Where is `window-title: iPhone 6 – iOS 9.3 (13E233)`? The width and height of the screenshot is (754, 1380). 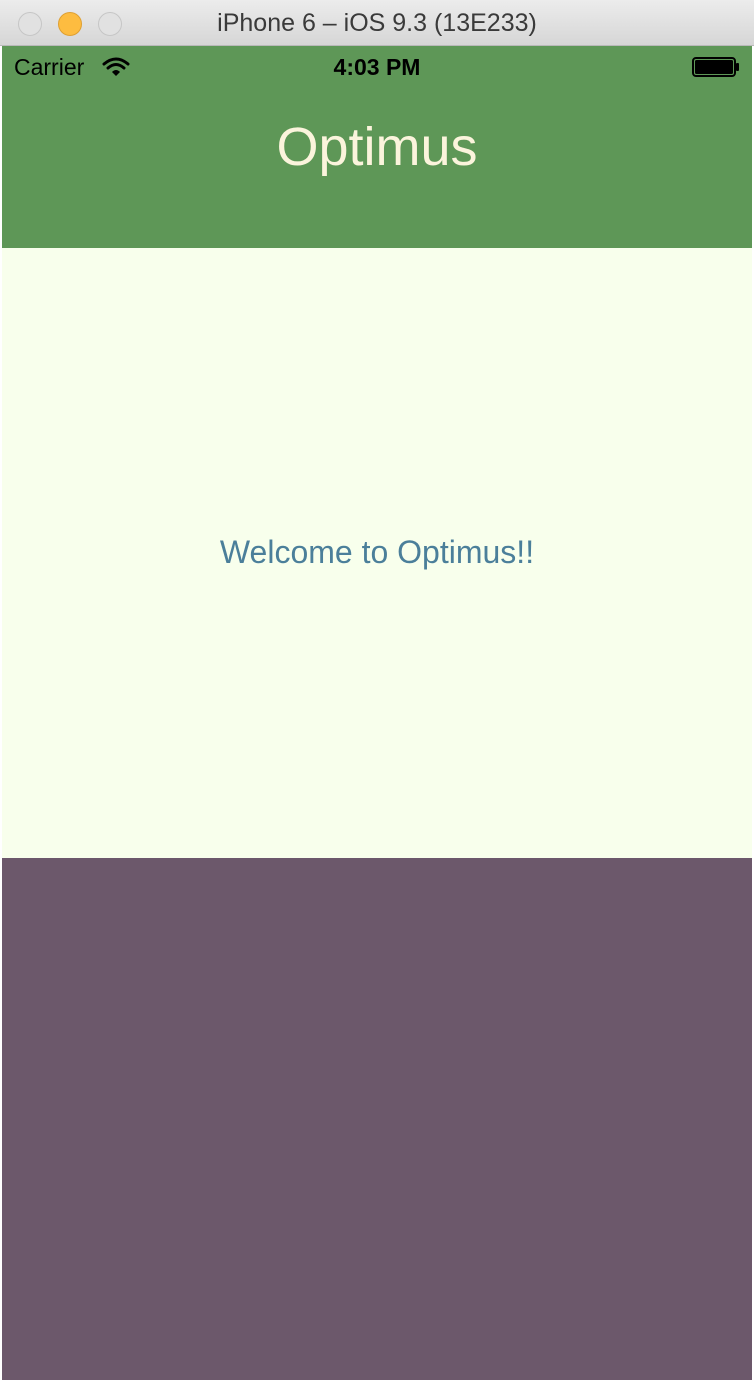 window-title: iPhone 6 – iOS 9.3 (13E233) is located at coordinates (377, 23).